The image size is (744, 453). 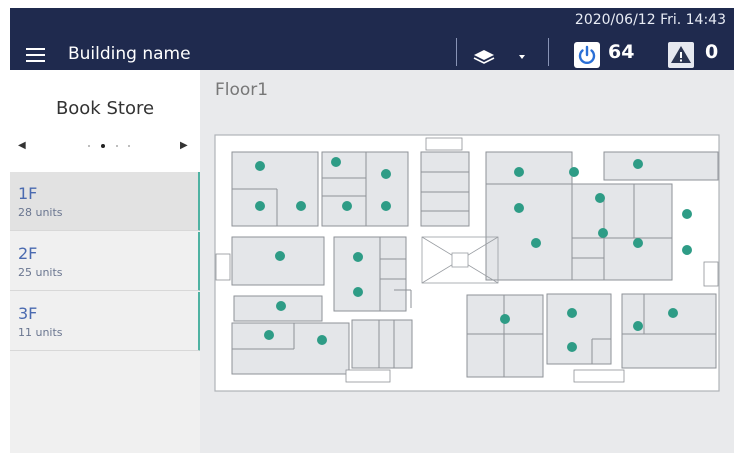 What do you see at coordinates (40, 272) in the screenshot?
I see `floor-units: 25 units` at bounding box center [40, 272].